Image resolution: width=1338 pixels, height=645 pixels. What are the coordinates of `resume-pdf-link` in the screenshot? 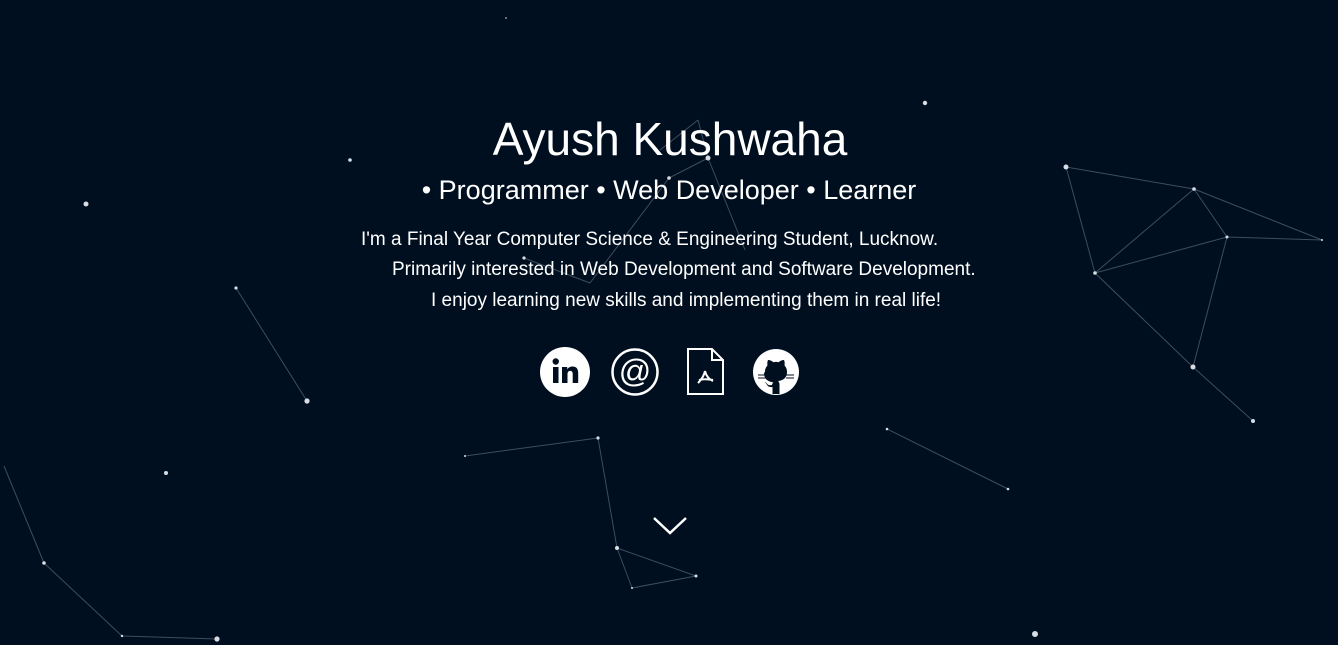 It's located at (706, 372).